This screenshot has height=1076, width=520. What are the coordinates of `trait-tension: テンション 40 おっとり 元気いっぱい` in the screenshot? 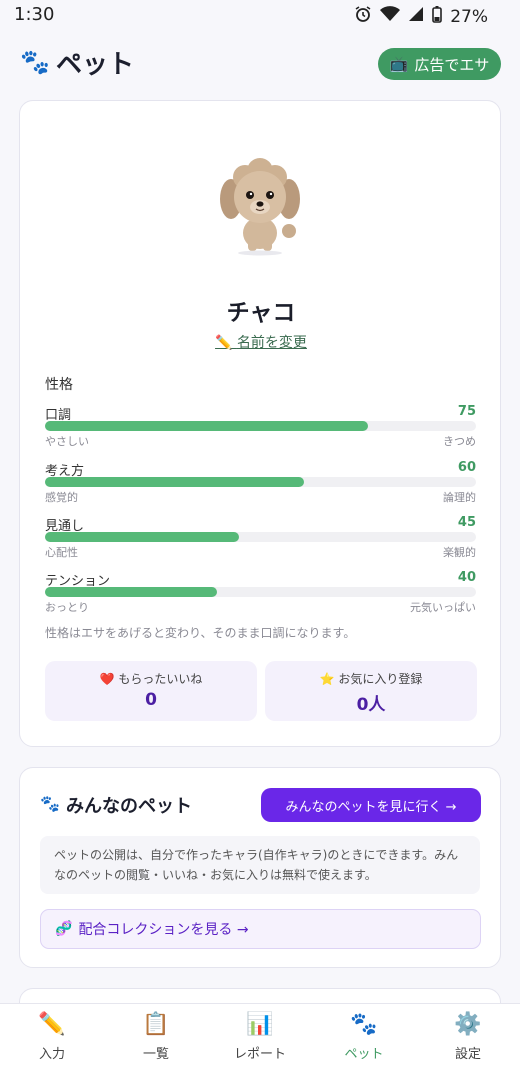 It's located at (260, 593).